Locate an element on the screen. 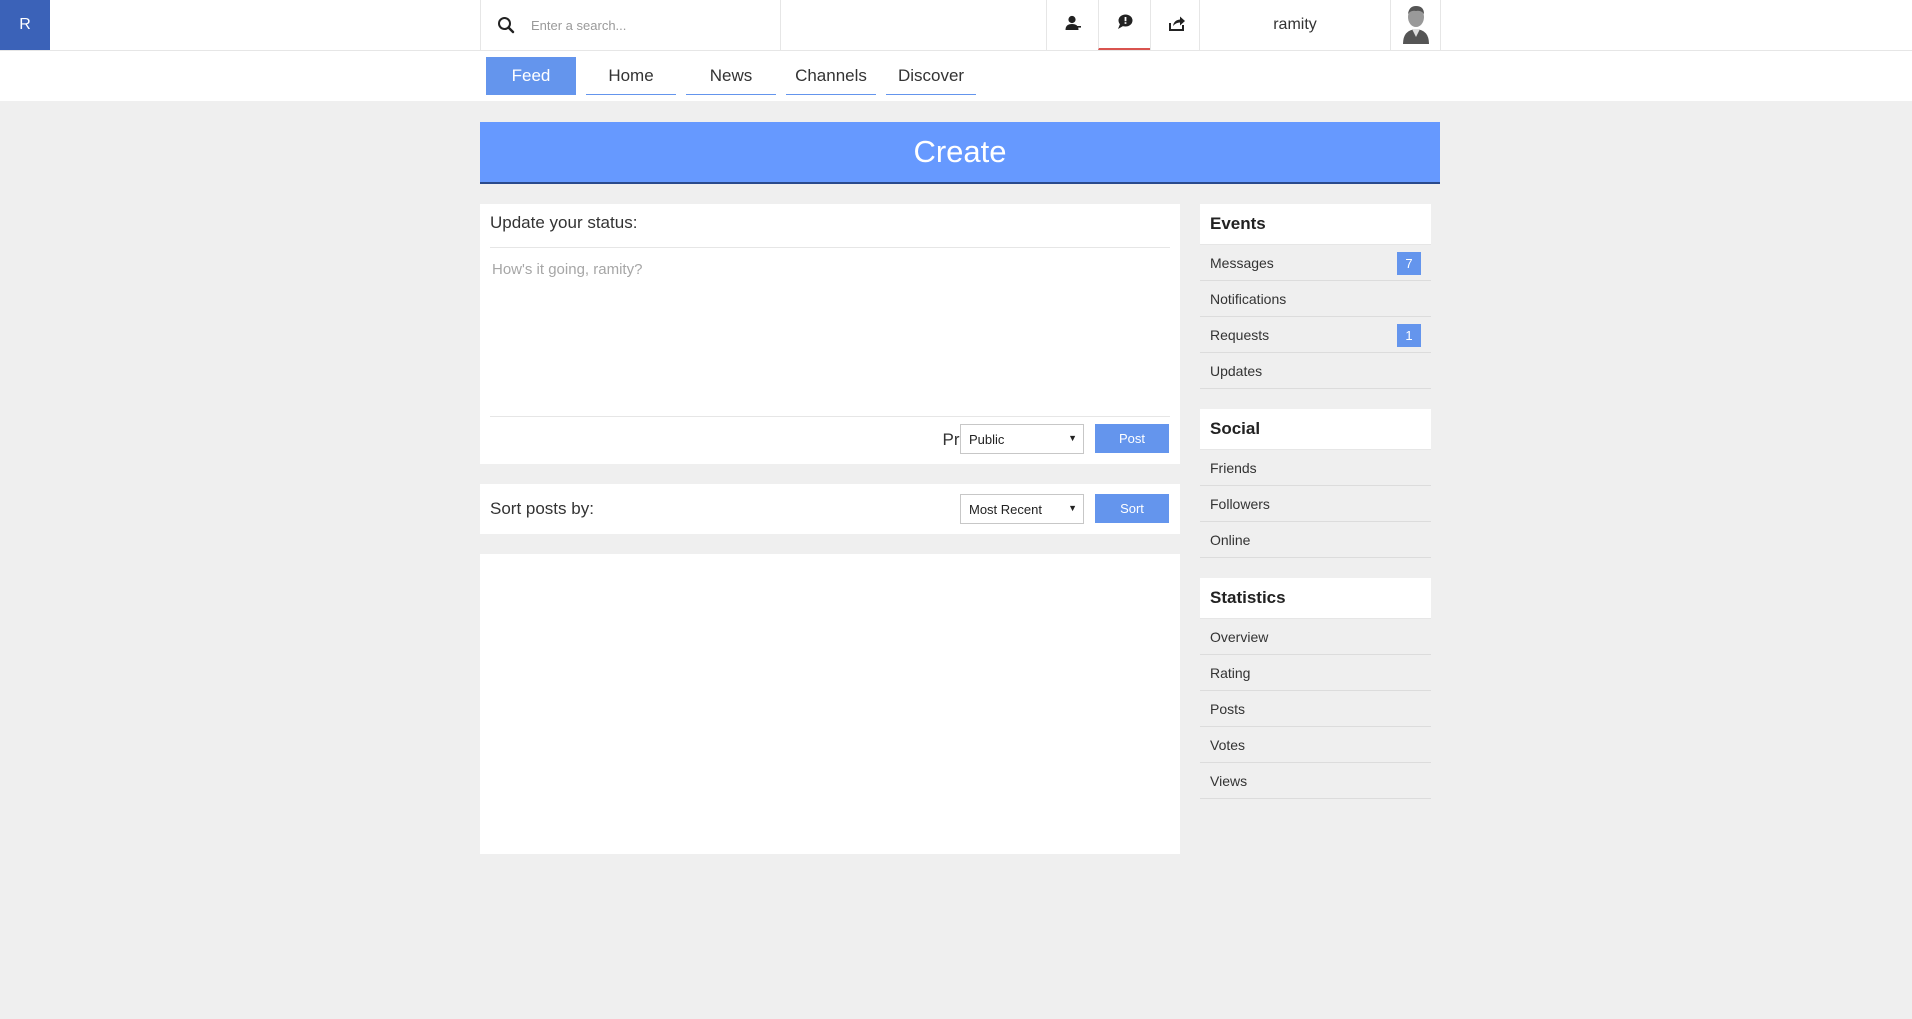 This screenshot has height=1019, width=1912. sidebar-item-posts: Posts is located at coordinates (1315, 709).